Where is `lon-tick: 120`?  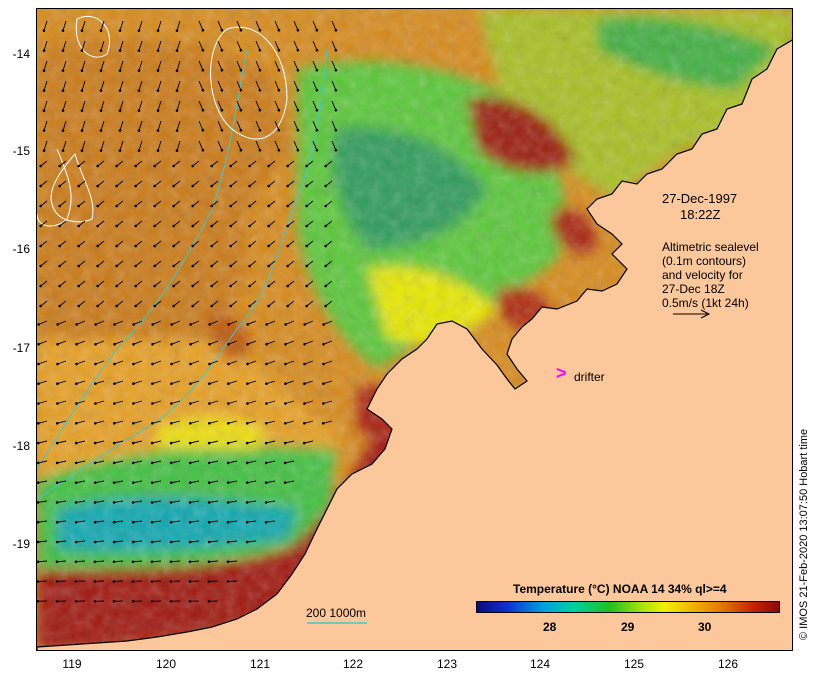
lon-tick: 120 is located at coordinates (166, 664).